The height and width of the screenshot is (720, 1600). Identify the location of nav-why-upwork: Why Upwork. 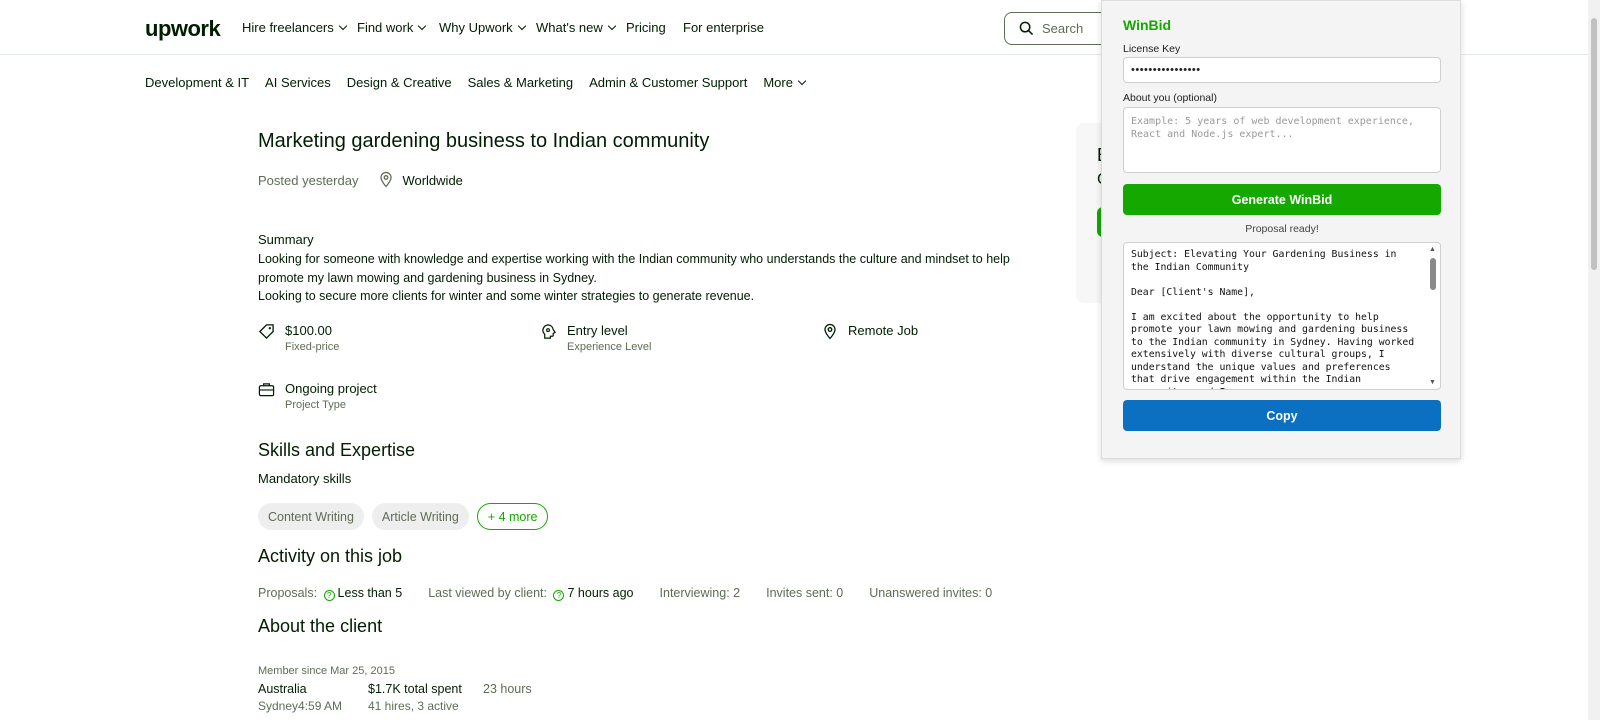
(482, 27).